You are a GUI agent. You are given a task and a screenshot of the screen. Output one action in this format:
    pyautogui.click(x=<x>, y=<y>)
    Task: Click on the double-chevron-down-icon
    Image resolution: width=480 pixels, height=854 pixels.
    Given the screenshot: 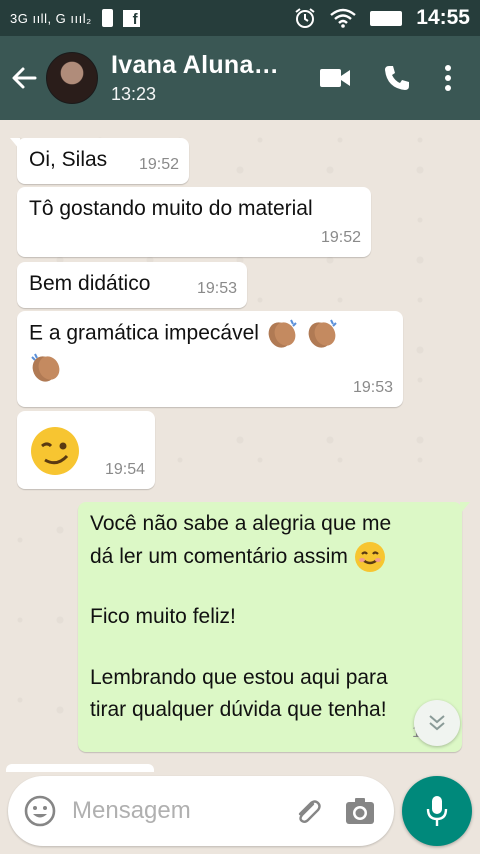 What is the action you would take?
    pyautogui.click(x=437, y=723)
    